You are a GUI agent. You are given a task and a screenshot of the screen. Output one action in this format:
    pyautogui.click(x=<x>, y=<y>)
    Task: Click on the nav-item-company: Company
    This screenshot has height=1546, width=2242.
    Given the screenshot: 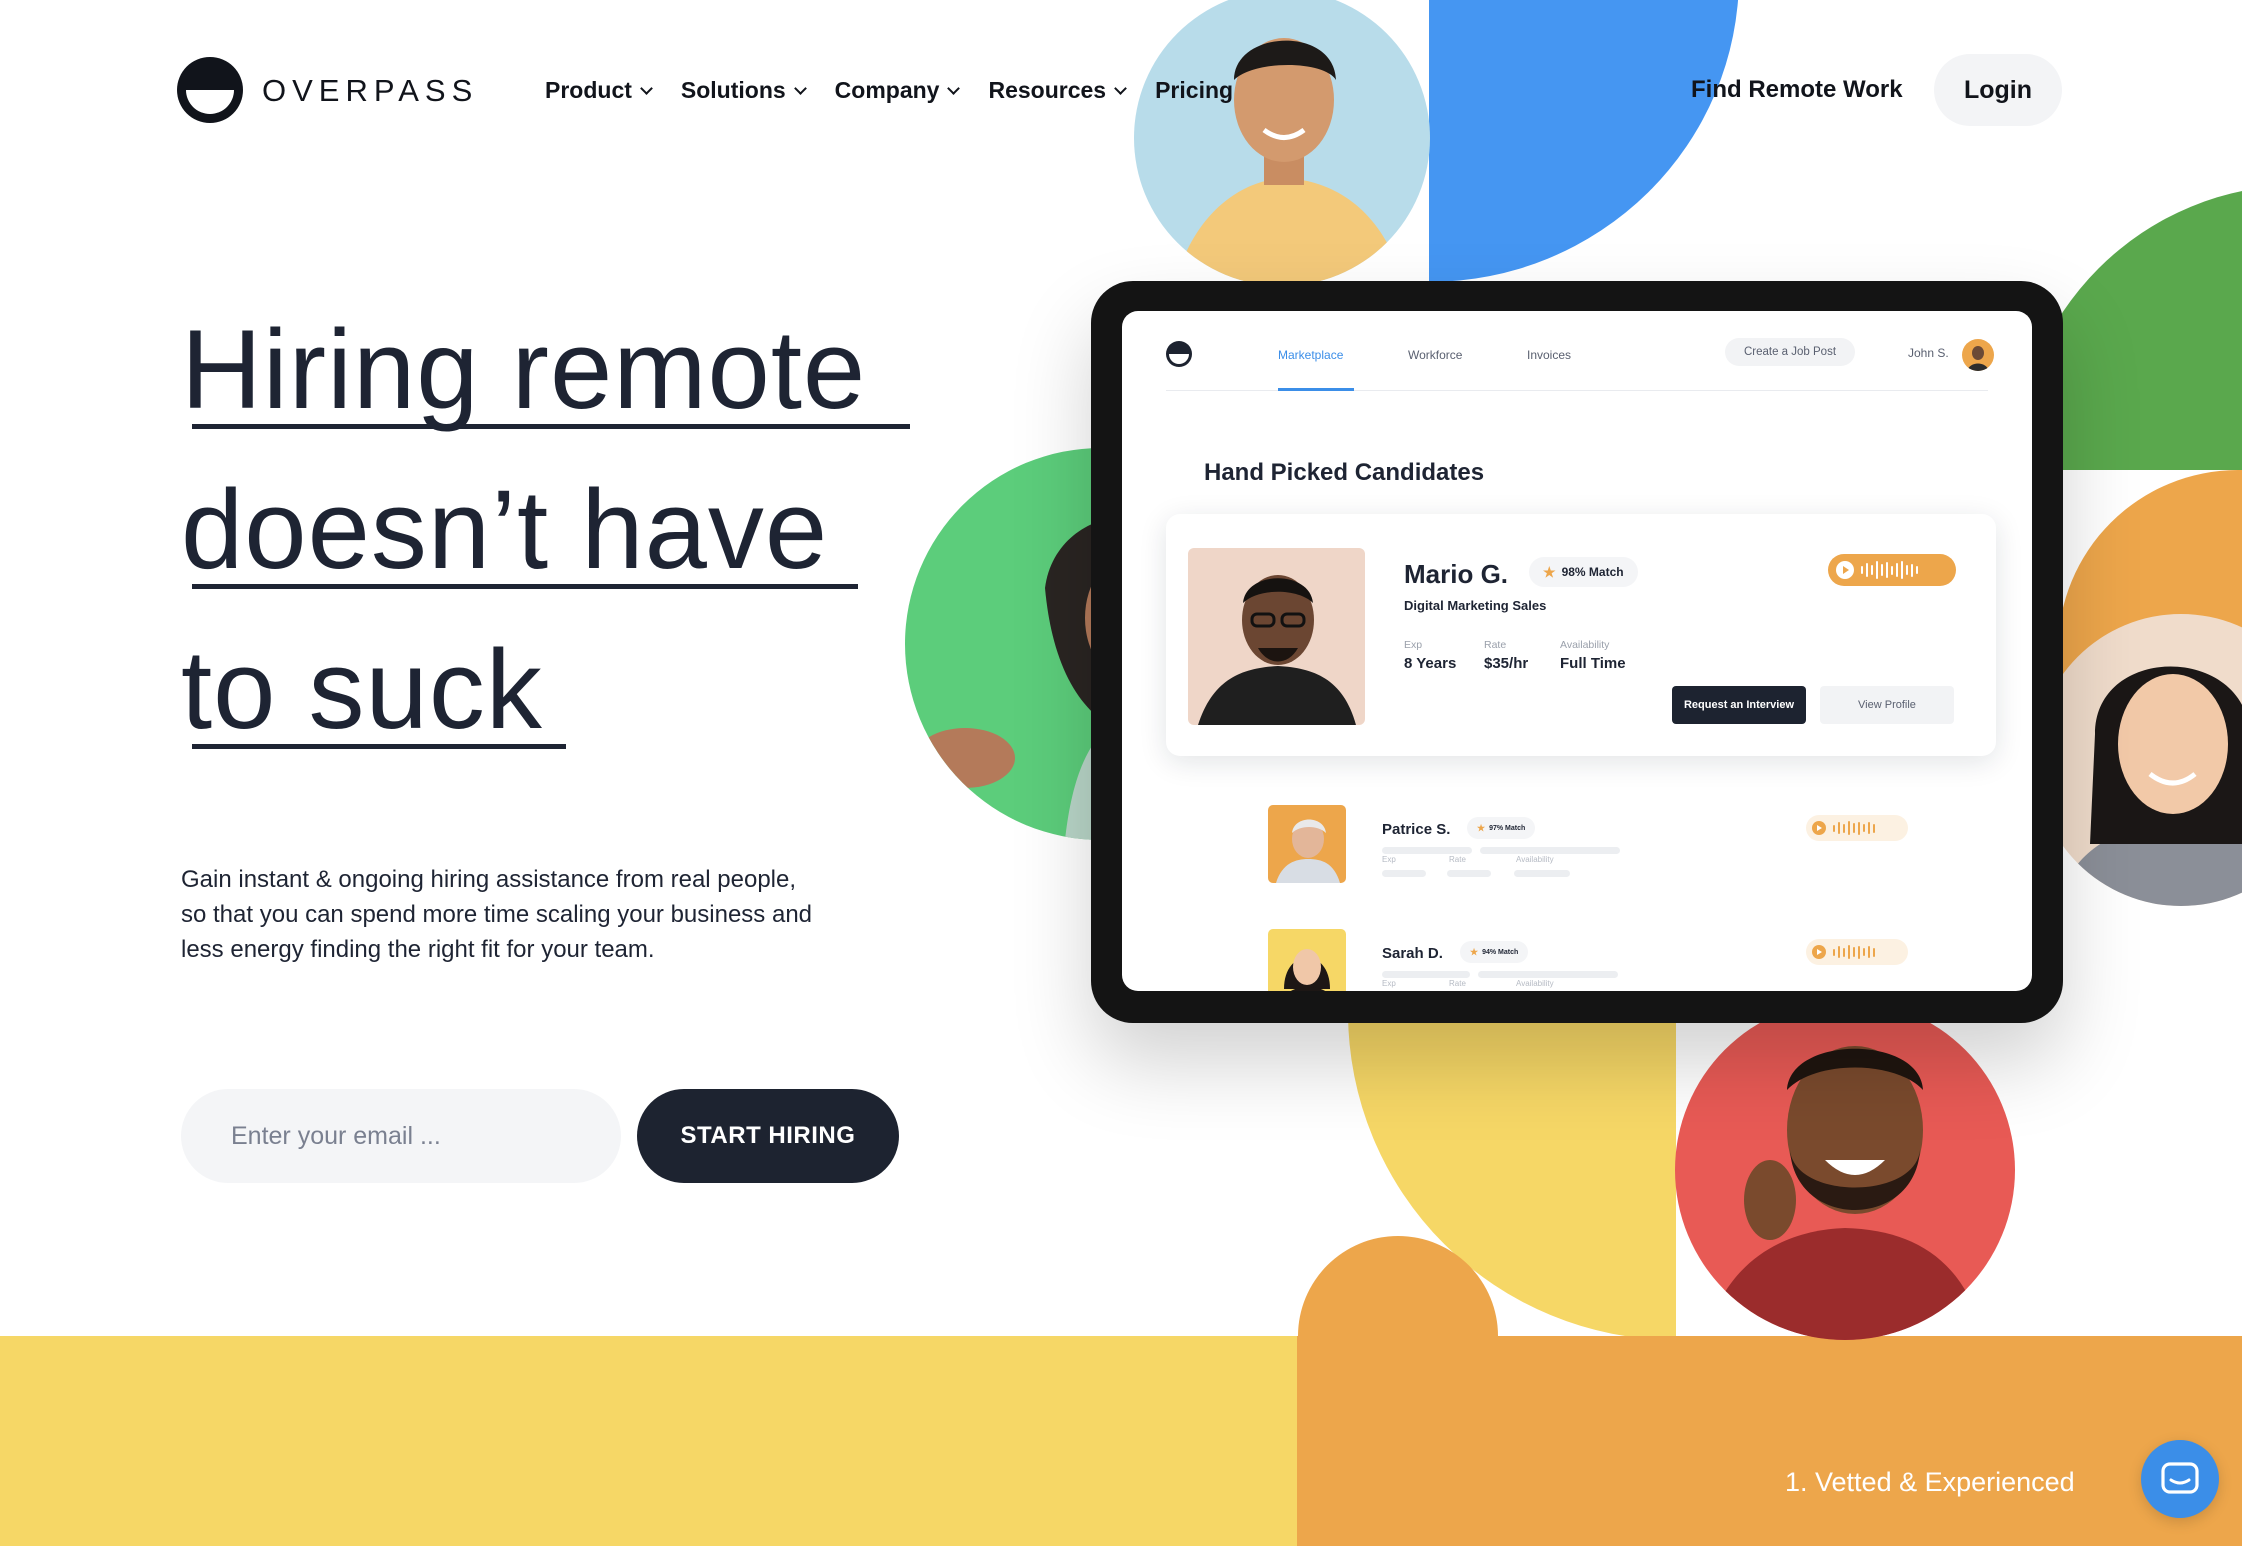 What is the action you would take?
    pyautogui.click(x=897, y=90)
    